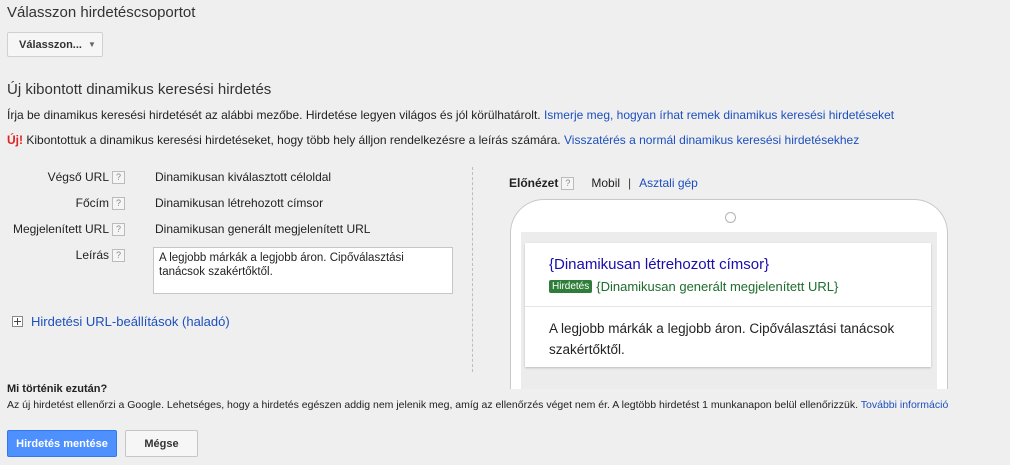  Describe the element at coordinates (161, 443) in the screenshot. I see `cancel-button: Mégse` at that location.